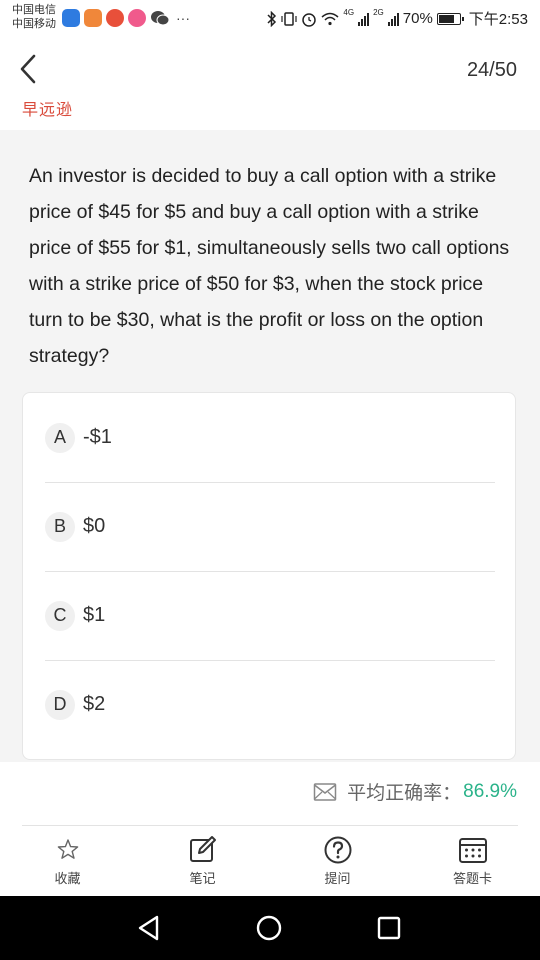  What do you see at coordinates (126, 18) in the screenshot?
I see `notification-icons: ···` at bounding box center [126, 18].